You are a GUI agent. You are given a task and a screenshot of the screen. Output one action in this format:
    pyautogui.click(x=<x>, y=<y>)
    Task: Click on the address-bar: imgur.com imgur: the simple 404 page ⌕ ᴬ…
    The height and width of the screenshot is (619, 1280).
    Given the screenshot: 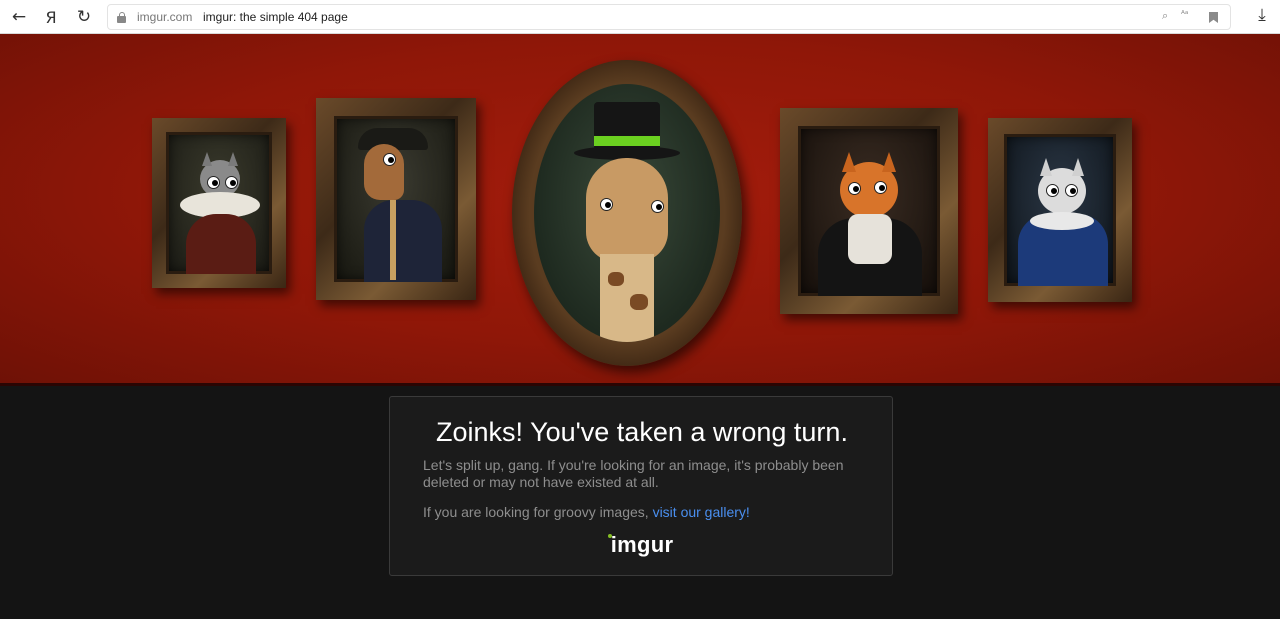 What is the action you would take?
    pyautogui.click(x=669, y=17)
    